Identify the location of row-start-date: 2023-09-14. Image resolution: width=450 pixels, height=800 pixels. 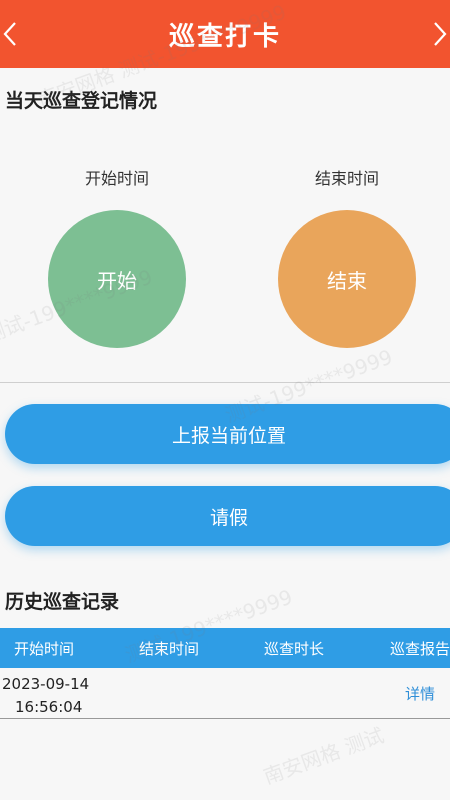
(46, 684).